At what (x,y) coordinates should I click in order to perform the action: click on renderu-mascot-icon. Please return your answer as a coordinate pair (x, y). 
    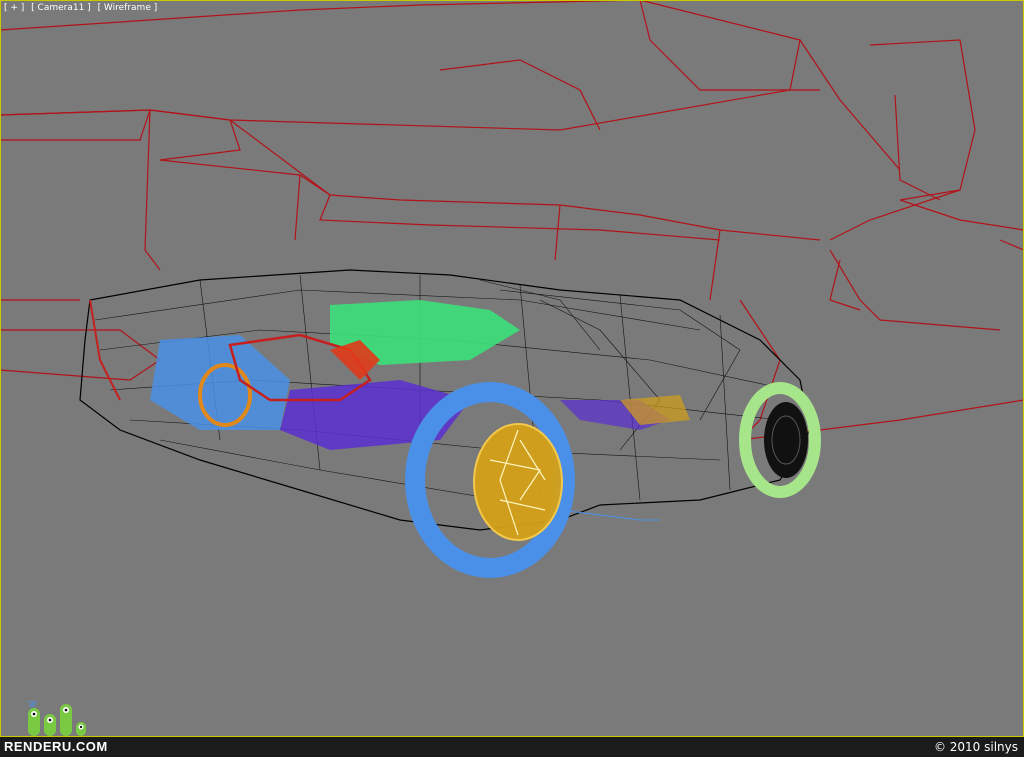
    Looking at the image, I should click on (57, 718).